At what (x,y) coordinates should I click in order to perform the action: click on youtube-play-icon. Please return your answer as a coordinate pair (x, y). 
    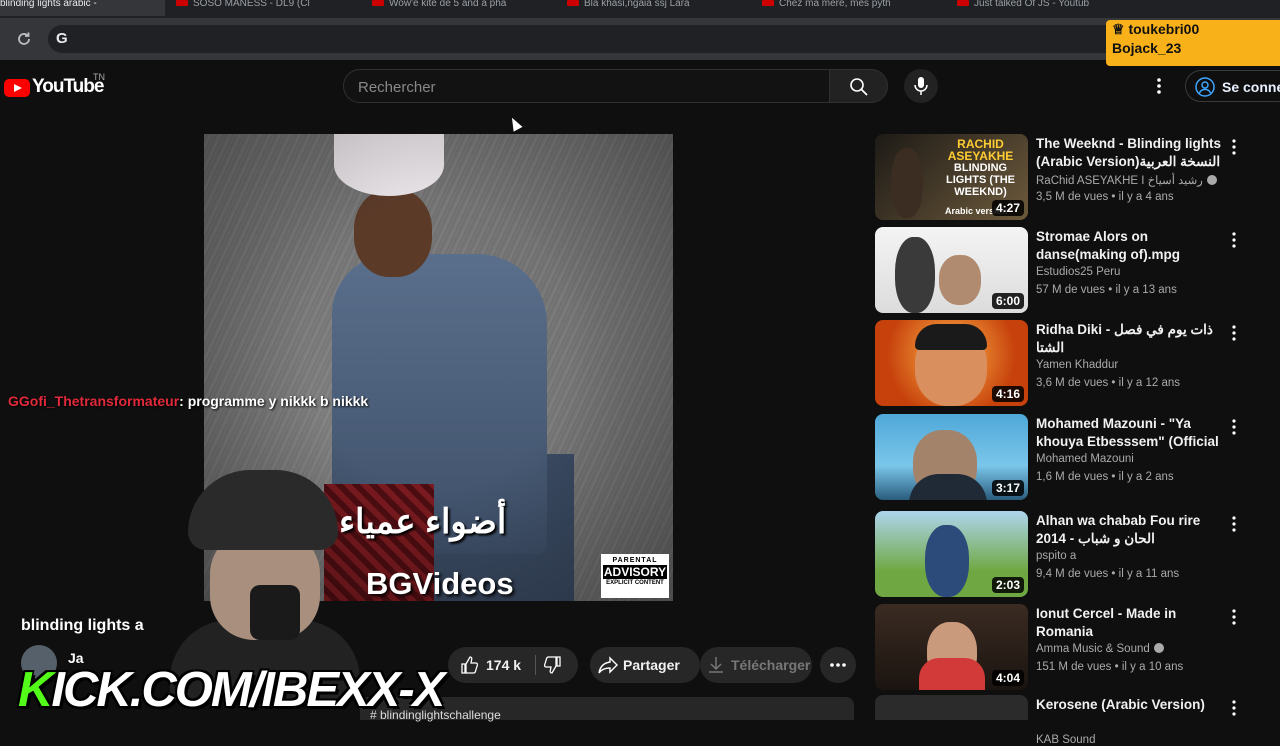
    Looking at the image, I should click on (17, 88).